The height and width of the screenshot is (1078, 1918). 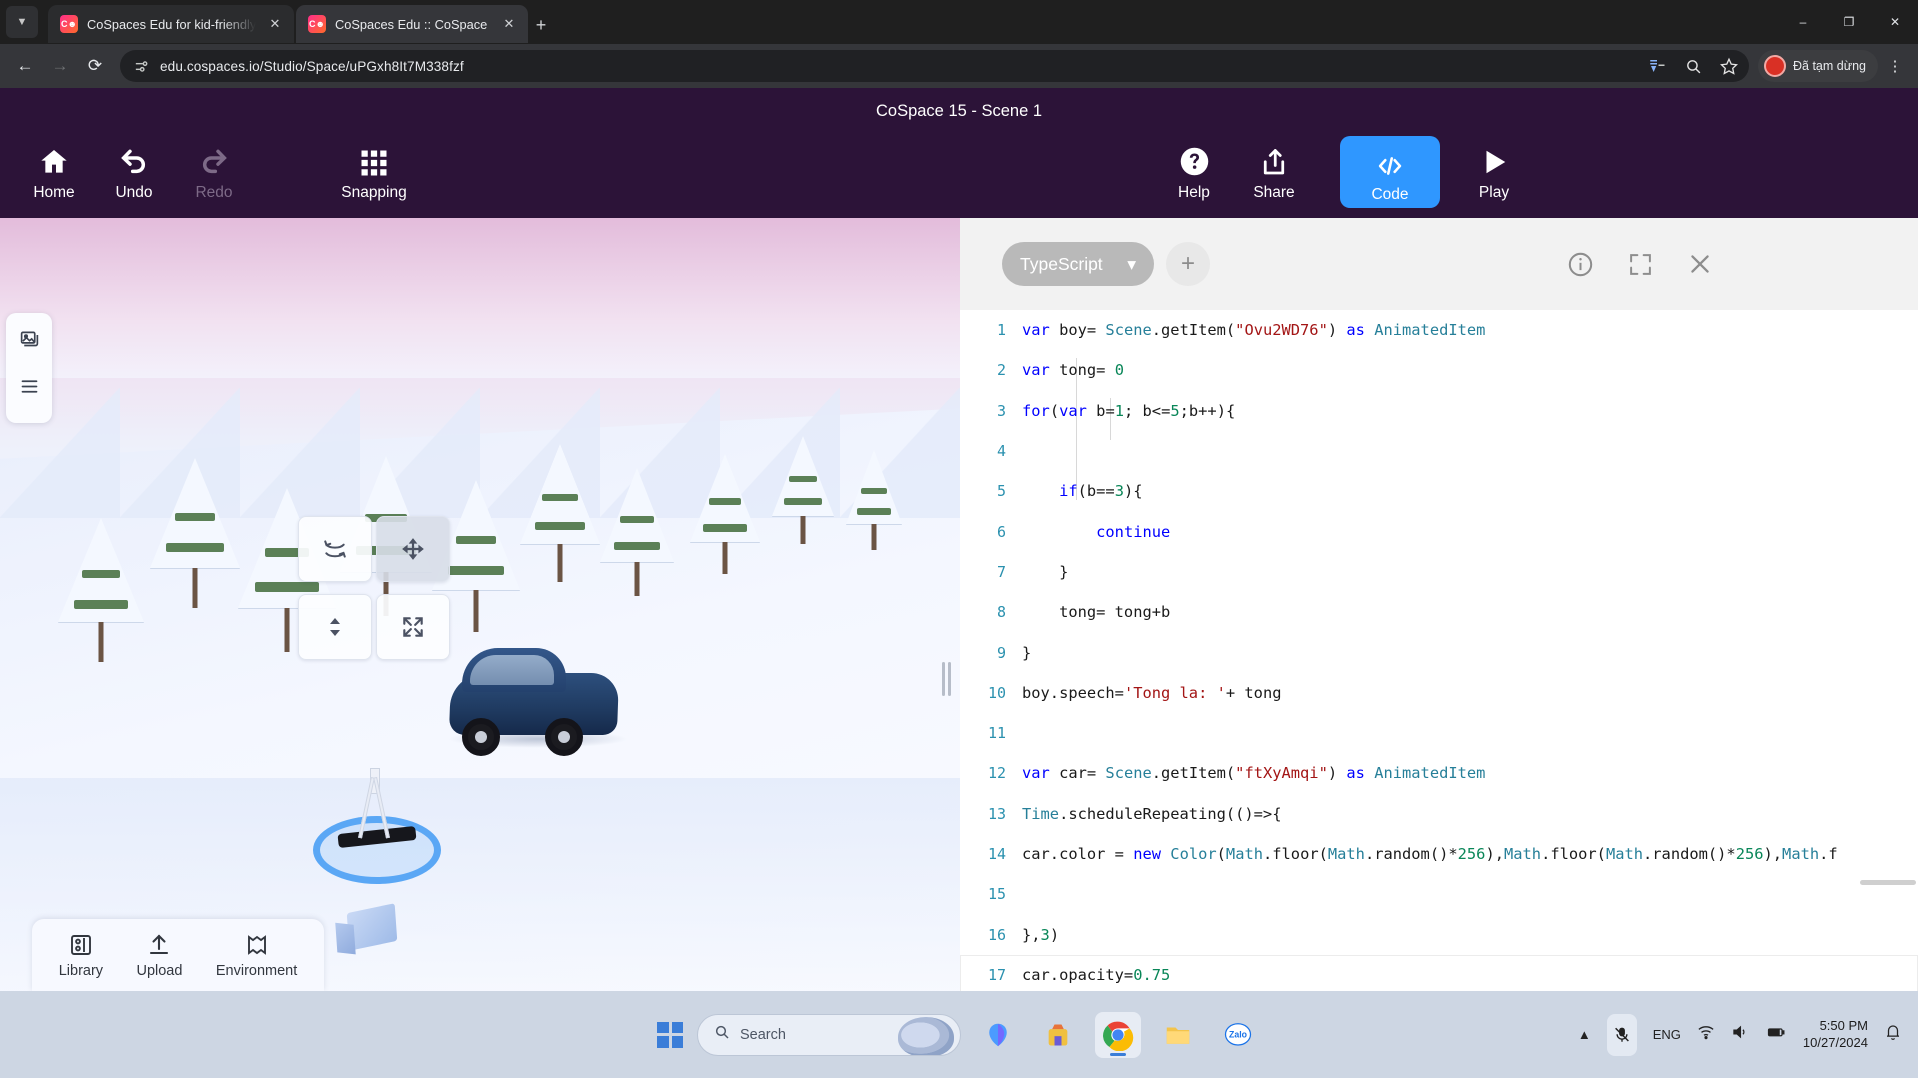 What do you see at coordinates (998, 1035) in the screenshot?
I see `taskbar-copilot-icon` at bounding box center [998, 1035].